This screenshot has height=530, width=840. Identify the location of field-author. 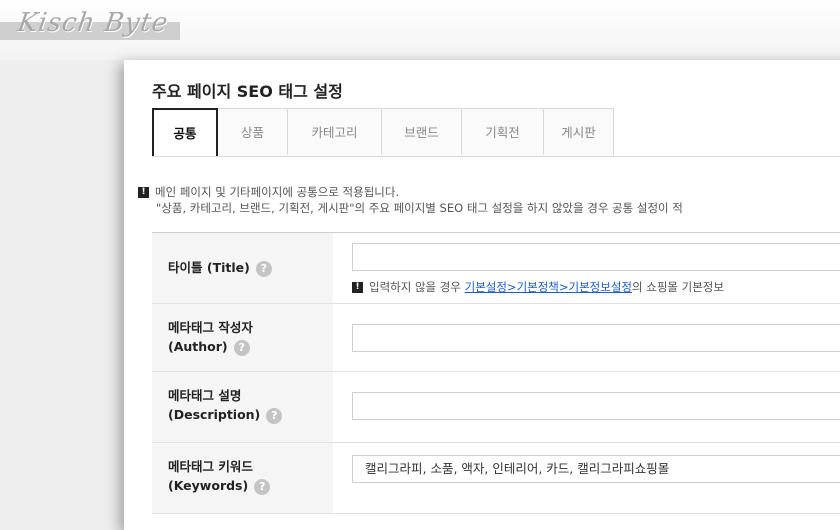
(586, 337).